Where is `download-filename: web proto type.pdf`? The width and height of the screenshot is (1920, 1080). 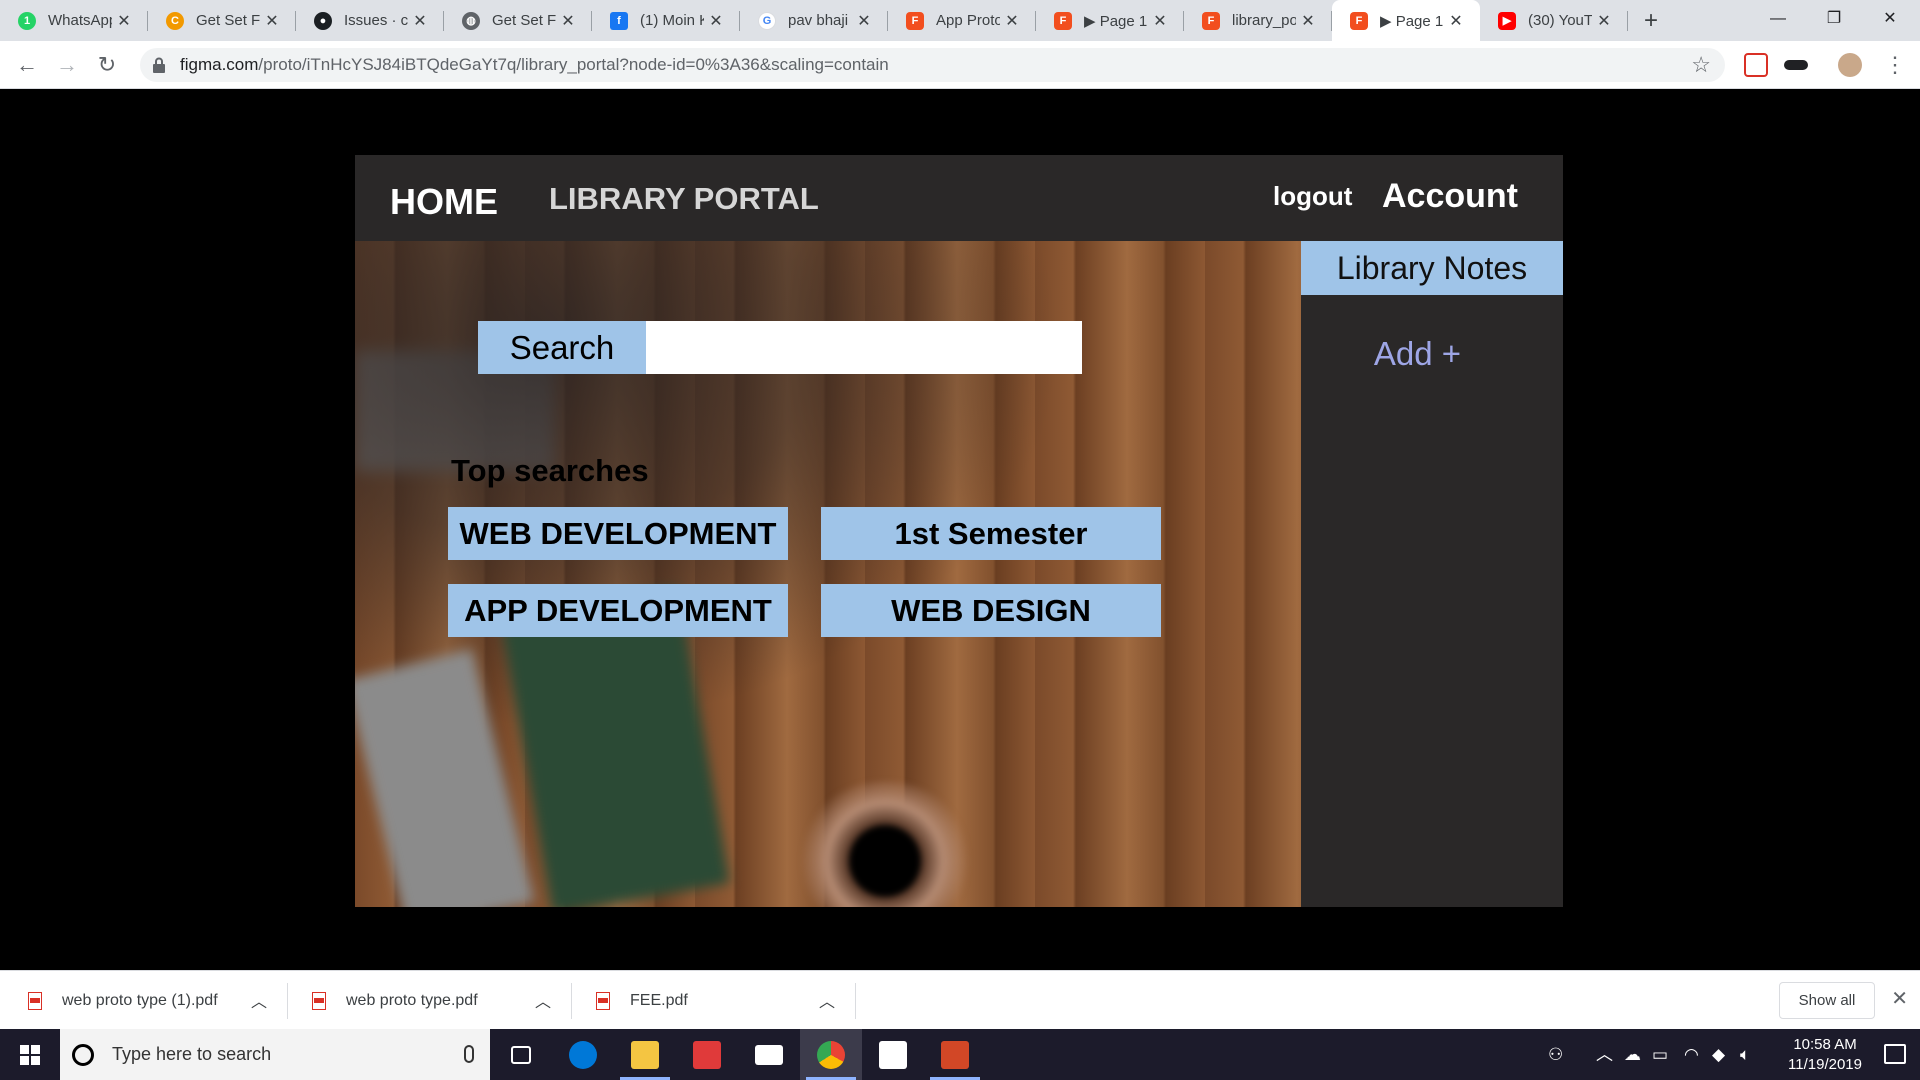
download-filename: web proto type.pdf is located at coordinates (412, 1000).